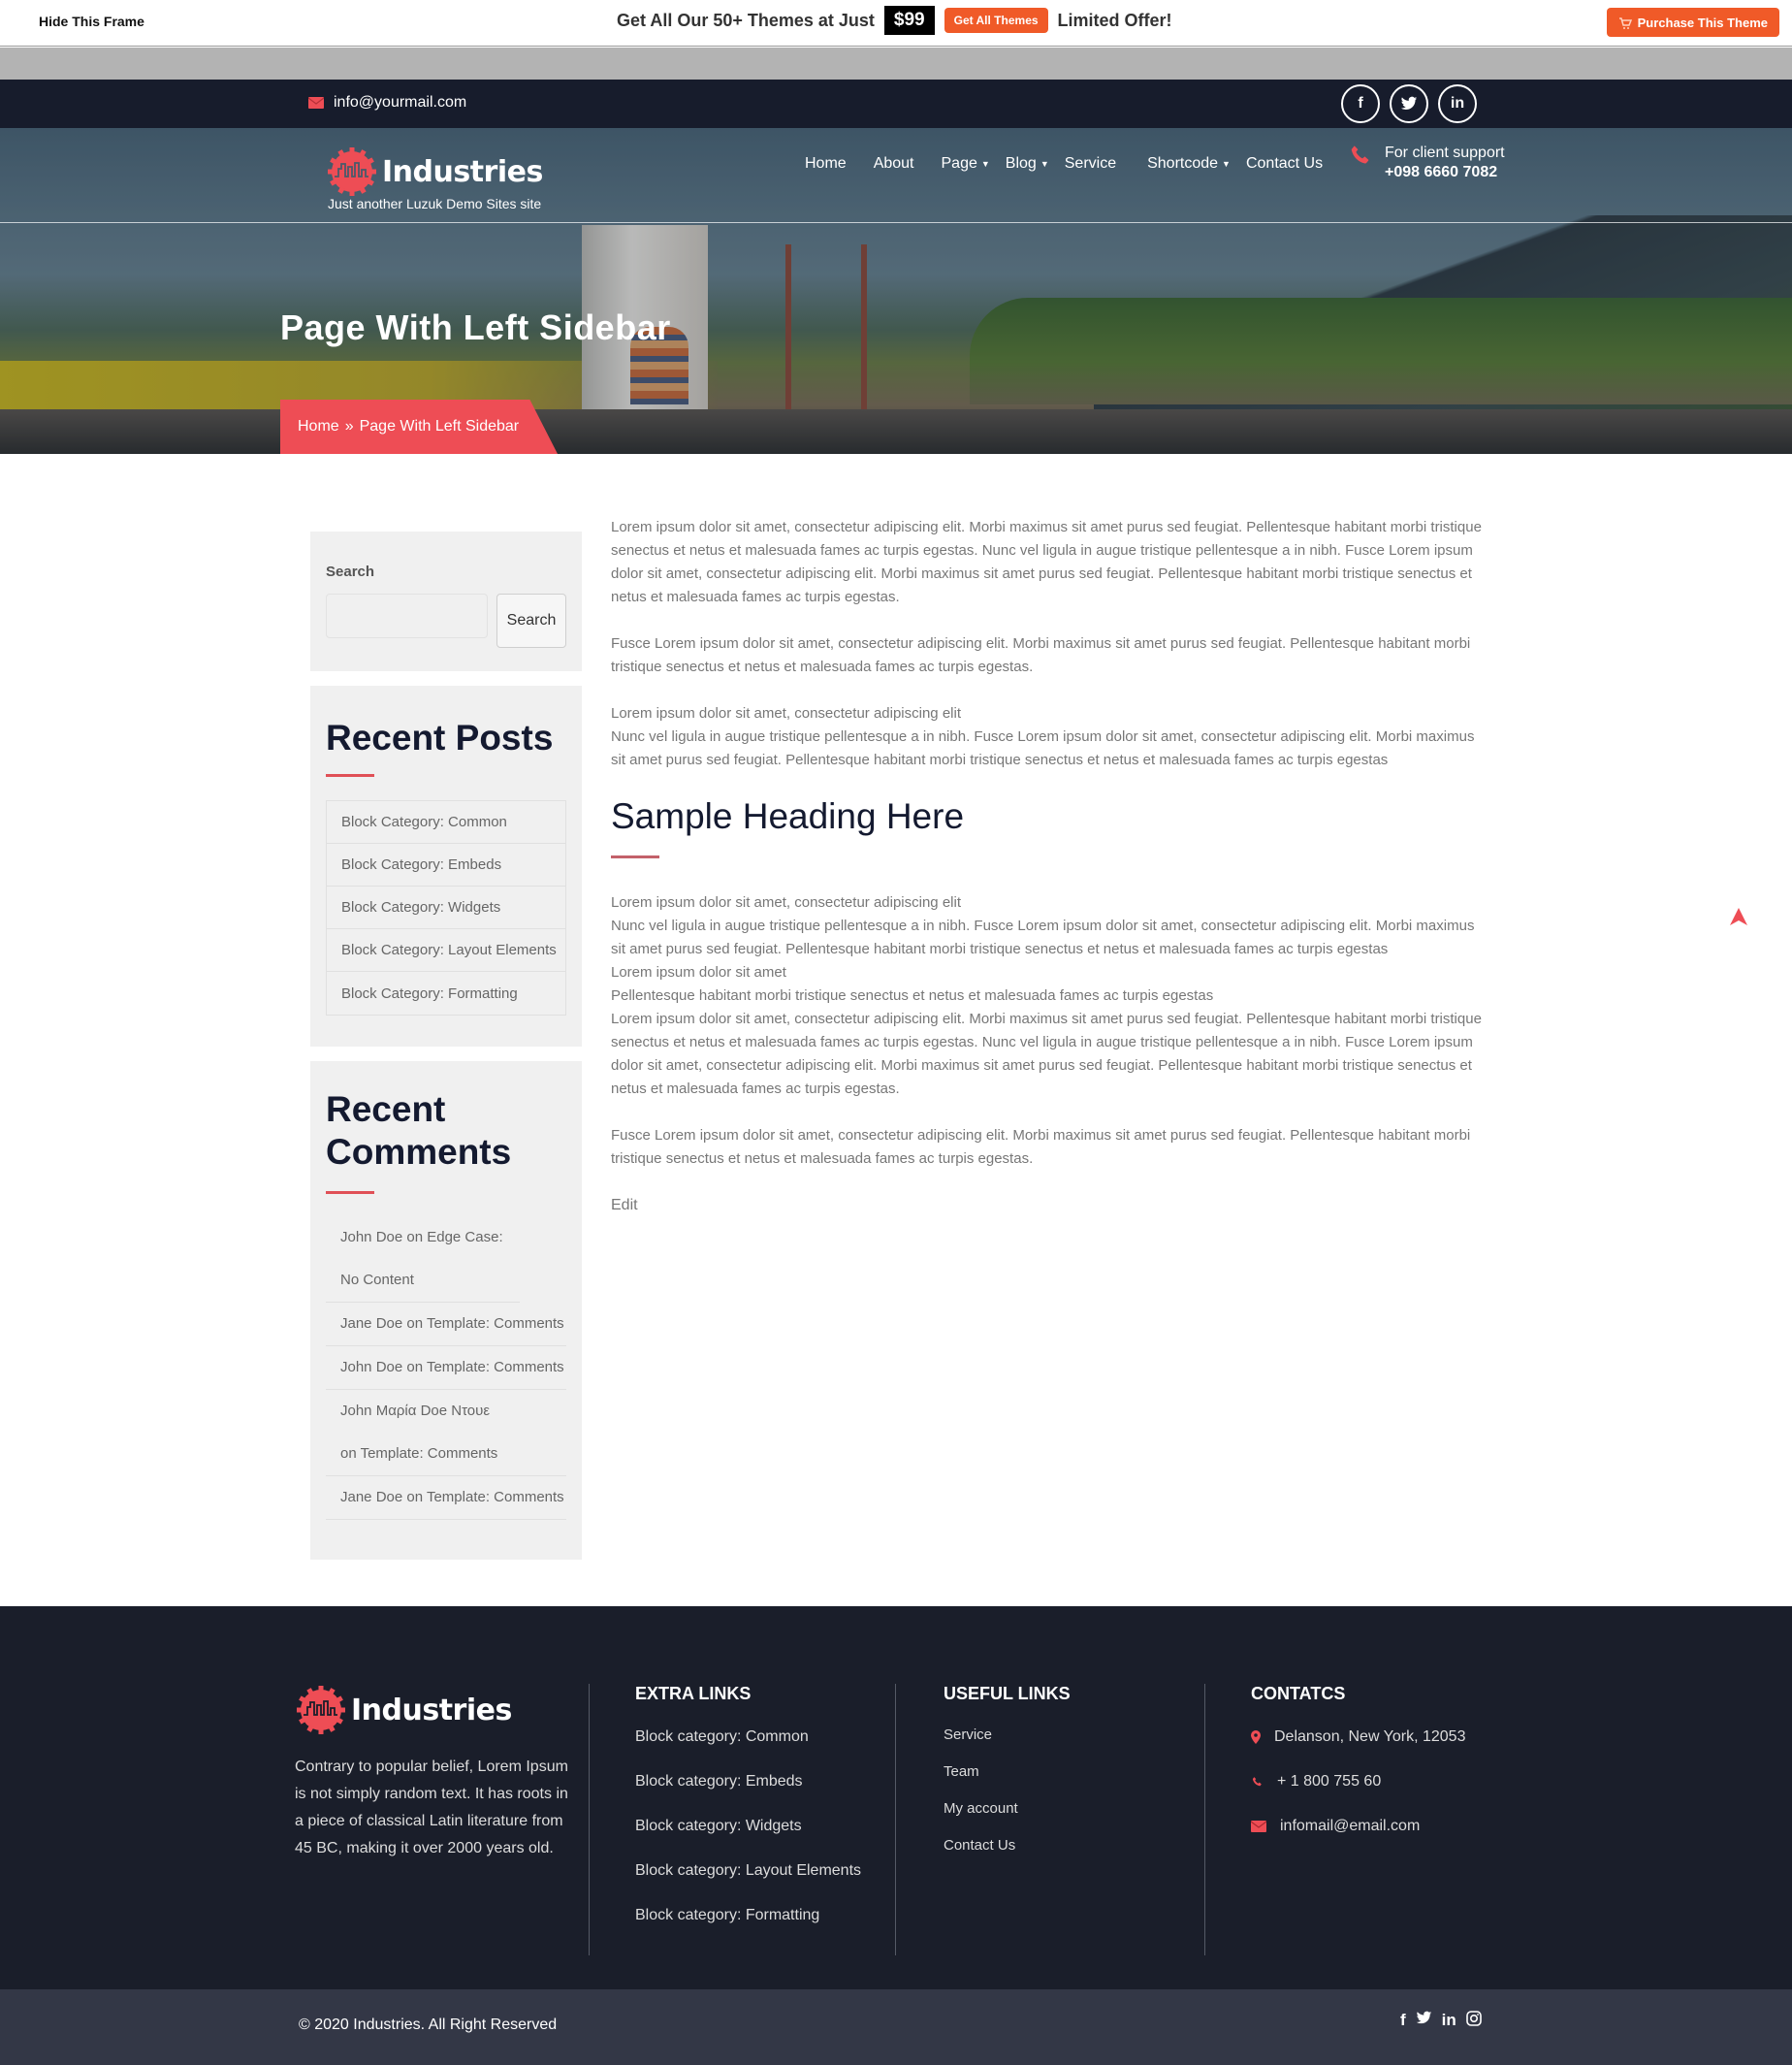 The width and height of the screenshot is (1792, 2065). I want to click on contact-phone-text: + 1 800 755 60, so click(1329, 1781).